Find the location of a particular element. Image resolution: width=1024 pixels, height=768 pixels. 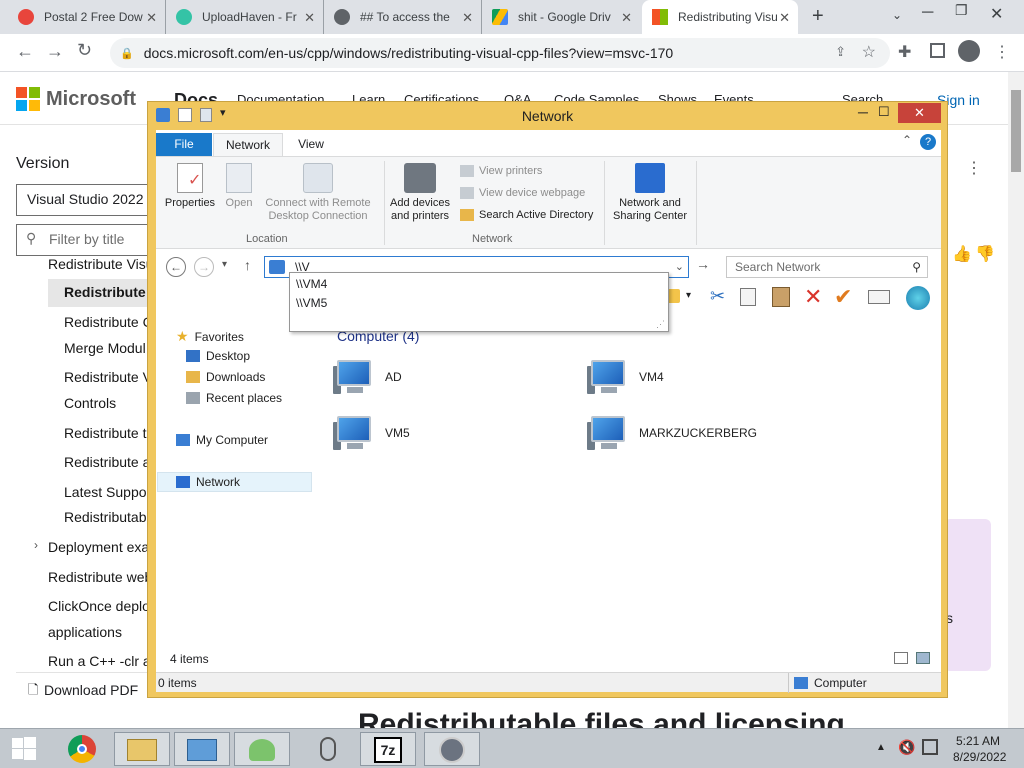

reload-icon: ↻ is located at coordinates (84, 50).